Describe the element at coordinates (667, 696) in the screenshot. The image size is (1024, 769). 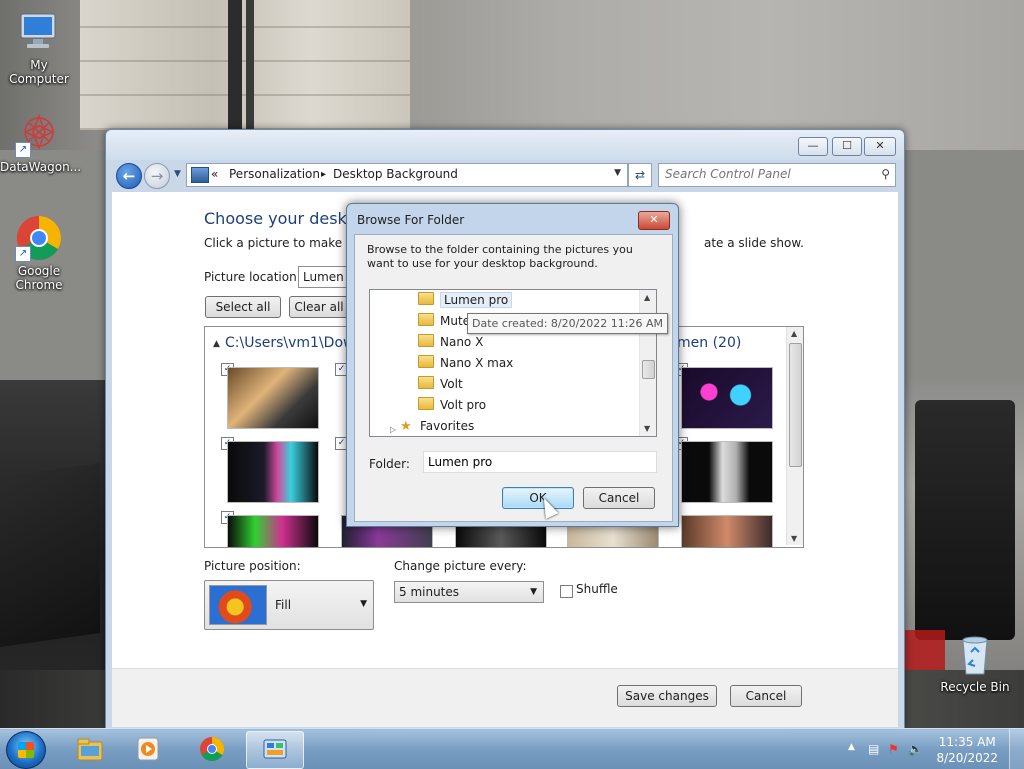
I see `save-changes-button: Save changes` at that location.